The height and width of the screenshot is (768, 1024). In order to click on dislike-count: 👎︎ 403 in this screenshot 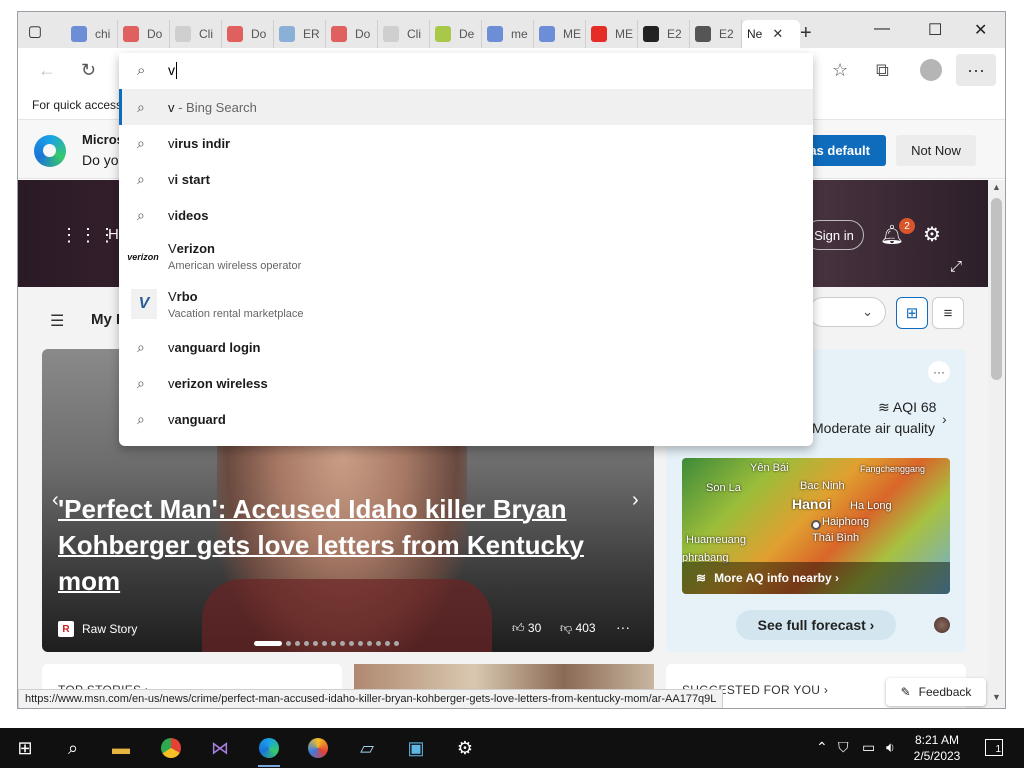, I will do `click(578, 628)`.